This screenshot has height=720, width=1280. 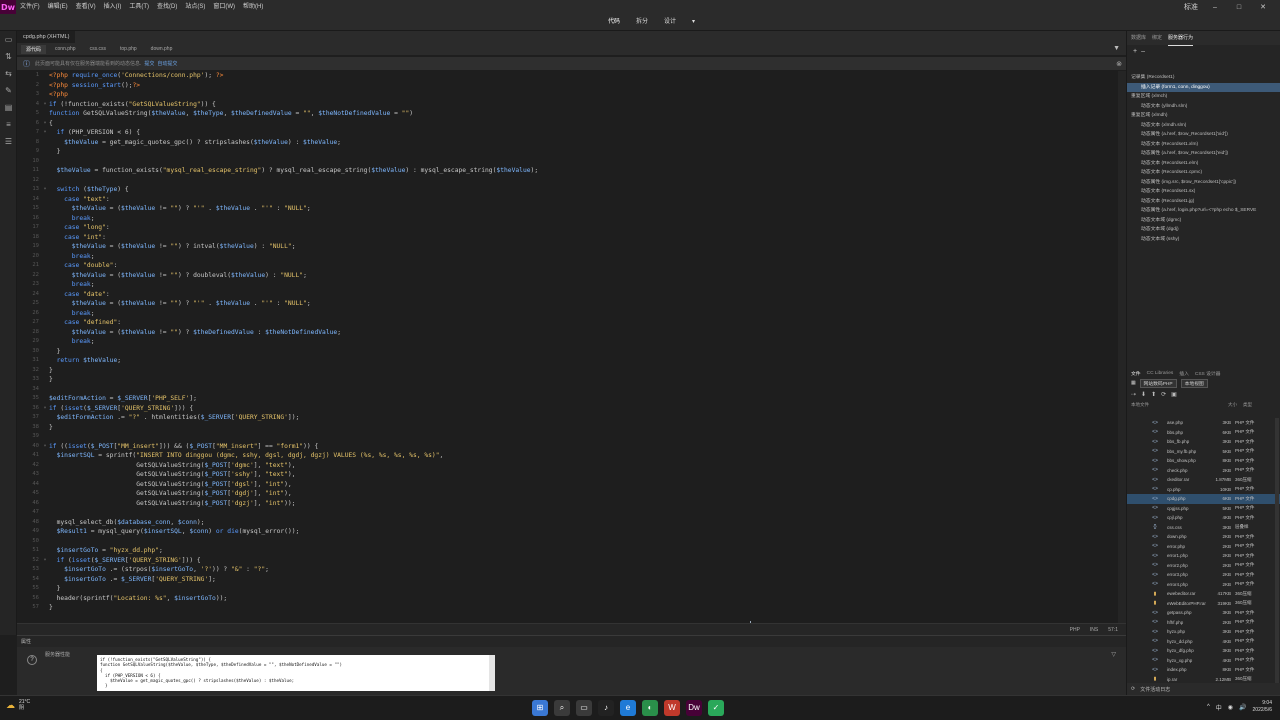 I want to click on volume-icon: 🔊, so click(x=1242, y=707).